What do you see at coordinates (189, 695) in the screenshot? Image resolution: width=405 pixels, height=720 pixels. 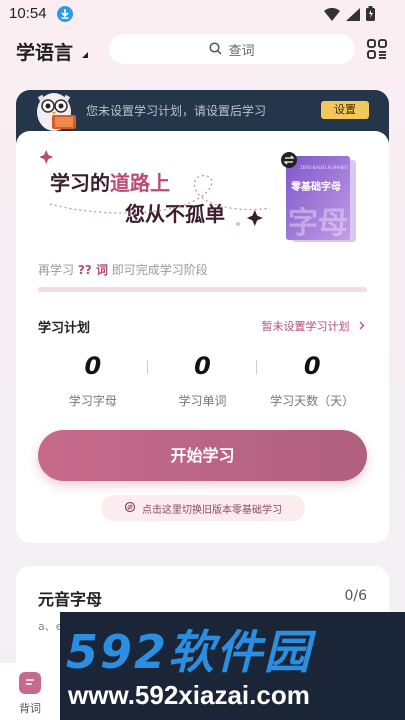 I see `watermark-url: www.592xiazai.com` at bounding box center [189, 695].